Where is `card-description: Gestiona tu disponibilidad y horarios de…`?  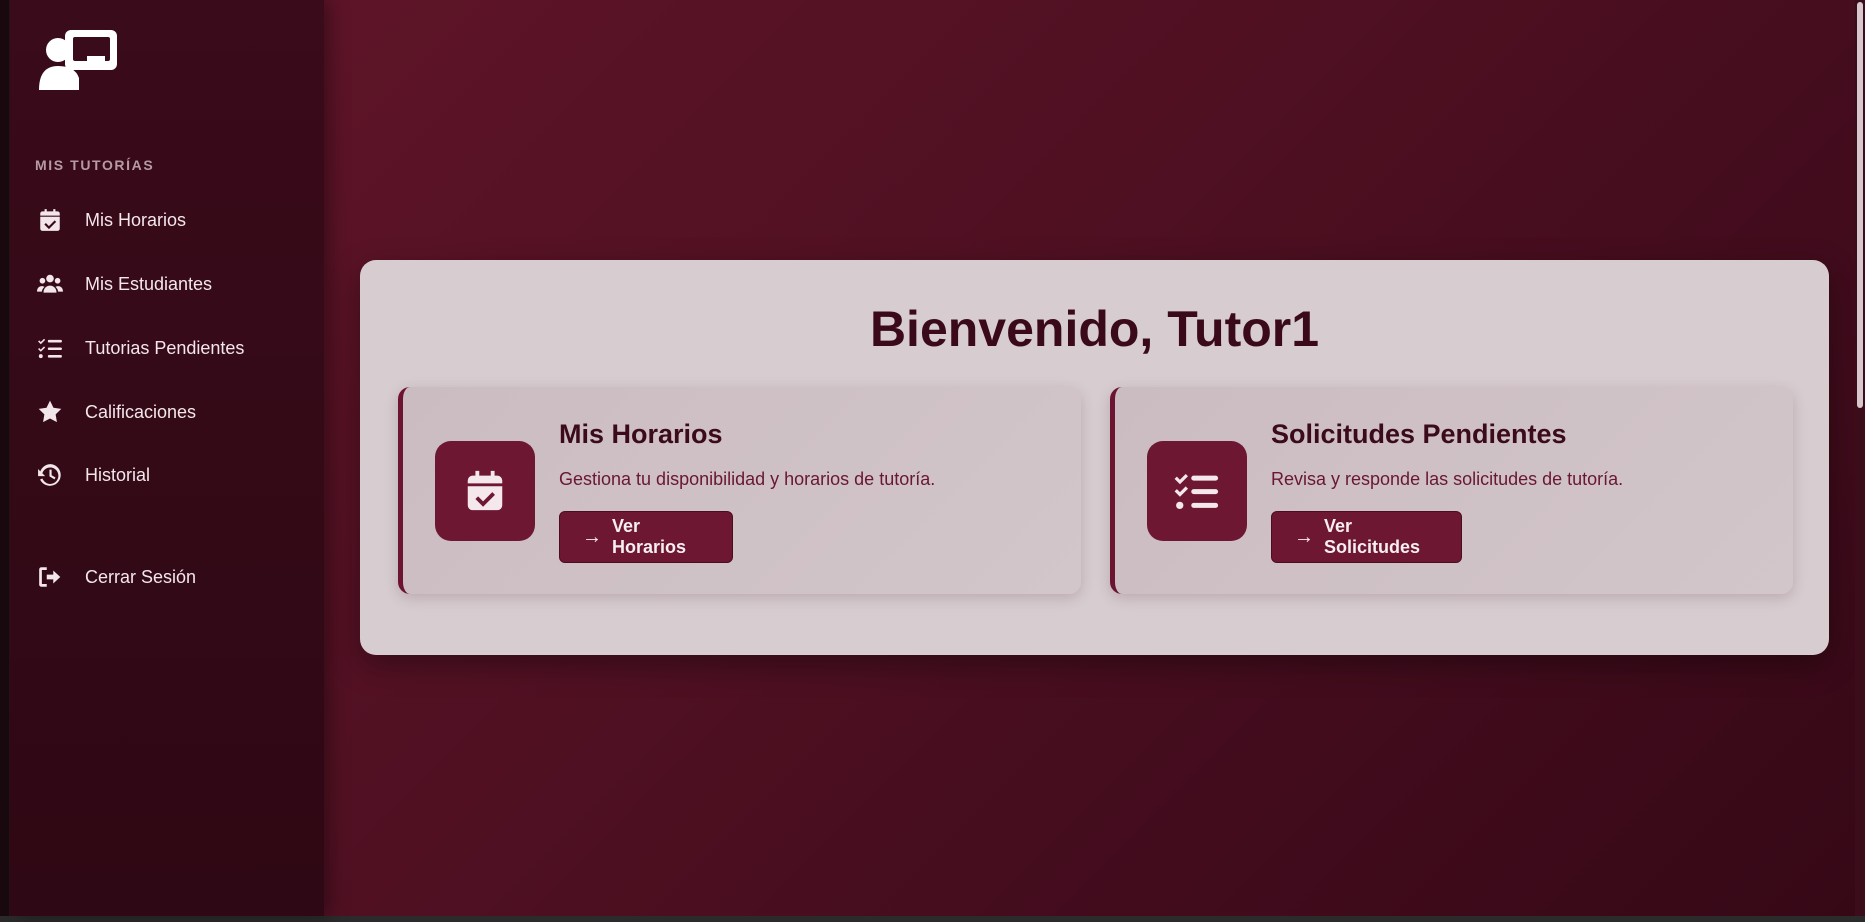 card-description: Gestiona tu disponibilidad y horarios de… is located at coordinates (747, 479).